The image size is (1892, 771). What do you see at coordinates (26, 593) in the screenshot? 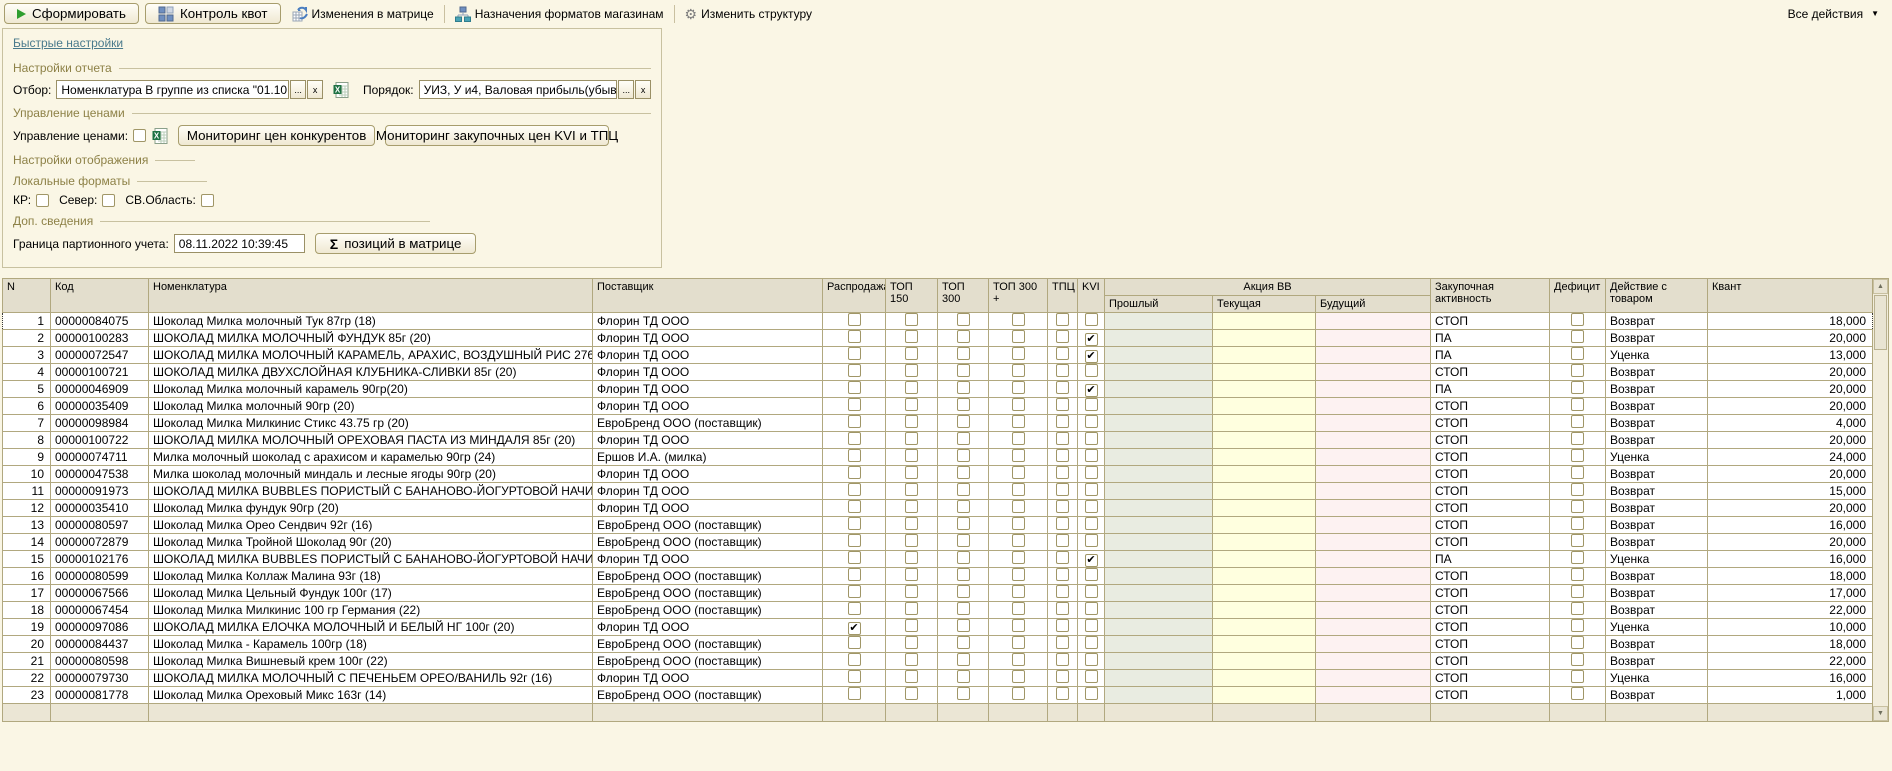
I see `cell-n: 17` at bounding box center [26, 593].